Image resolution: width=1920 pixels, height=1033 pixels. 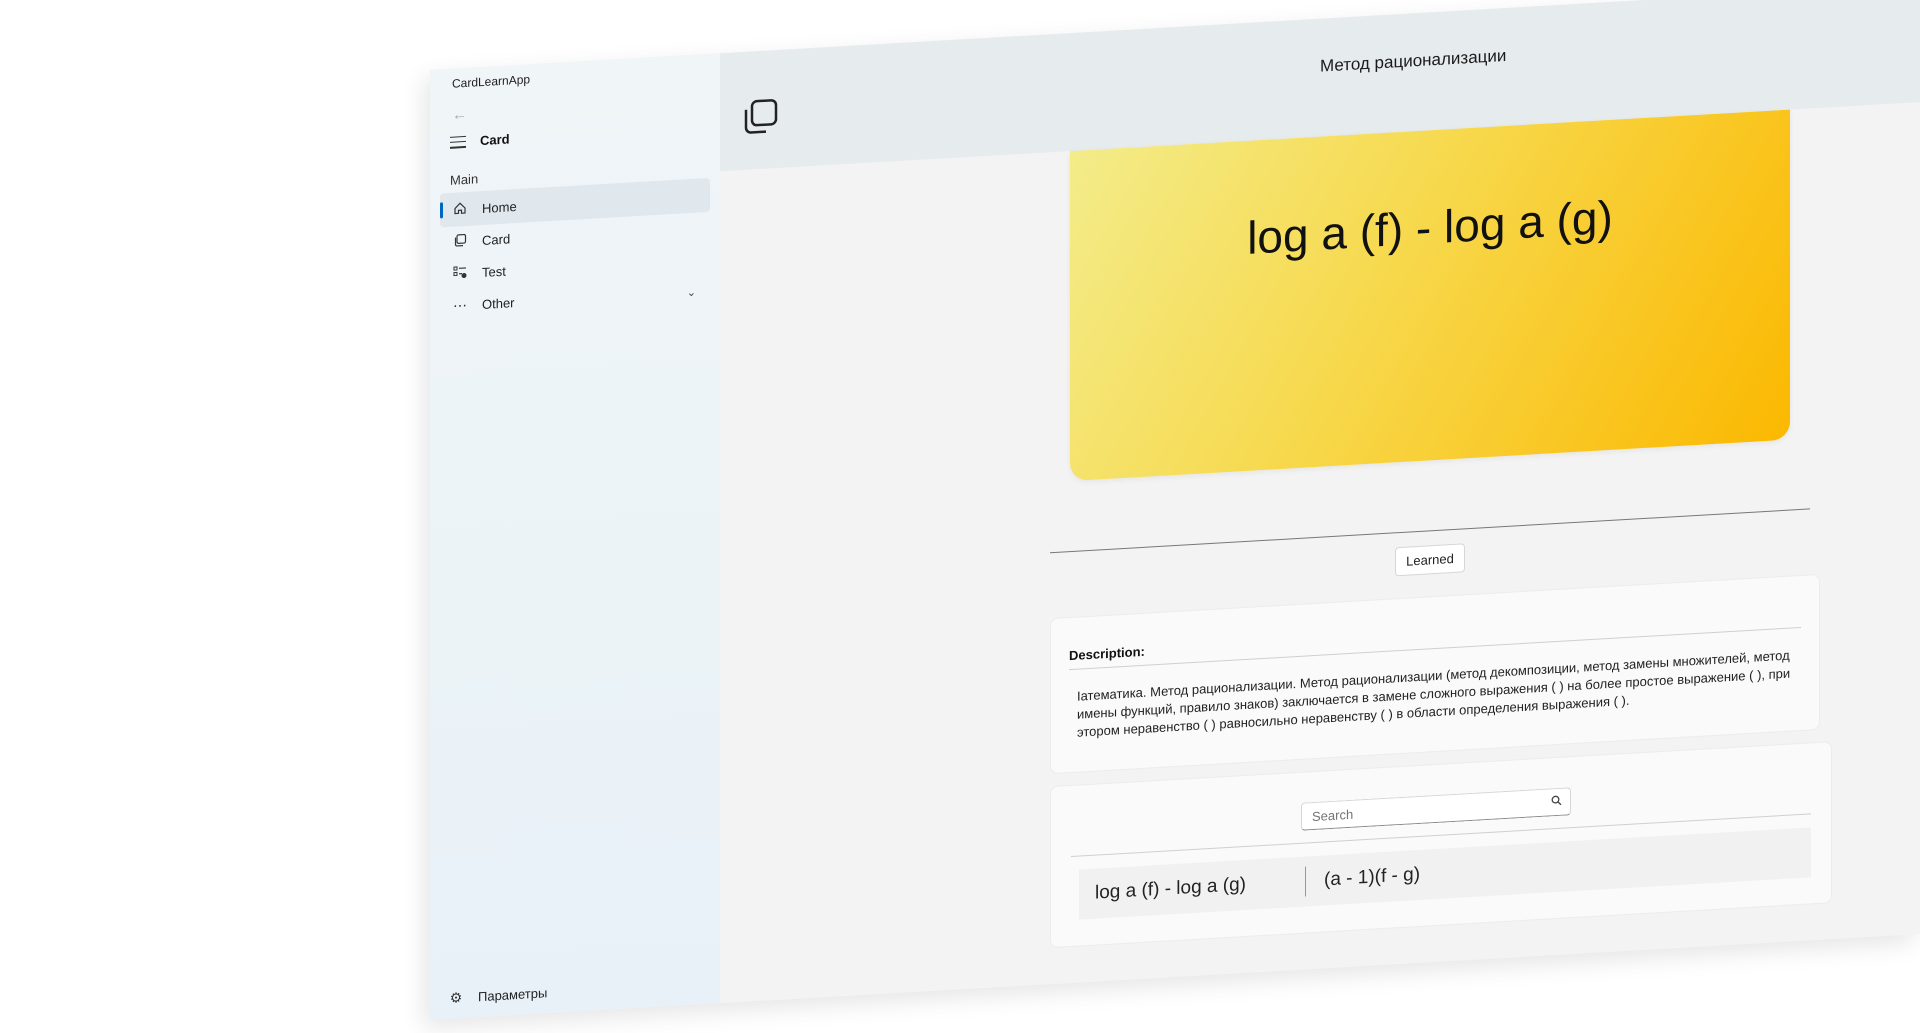 I want to click on app-title: CardLearnApp, so click(x=491, y=81).